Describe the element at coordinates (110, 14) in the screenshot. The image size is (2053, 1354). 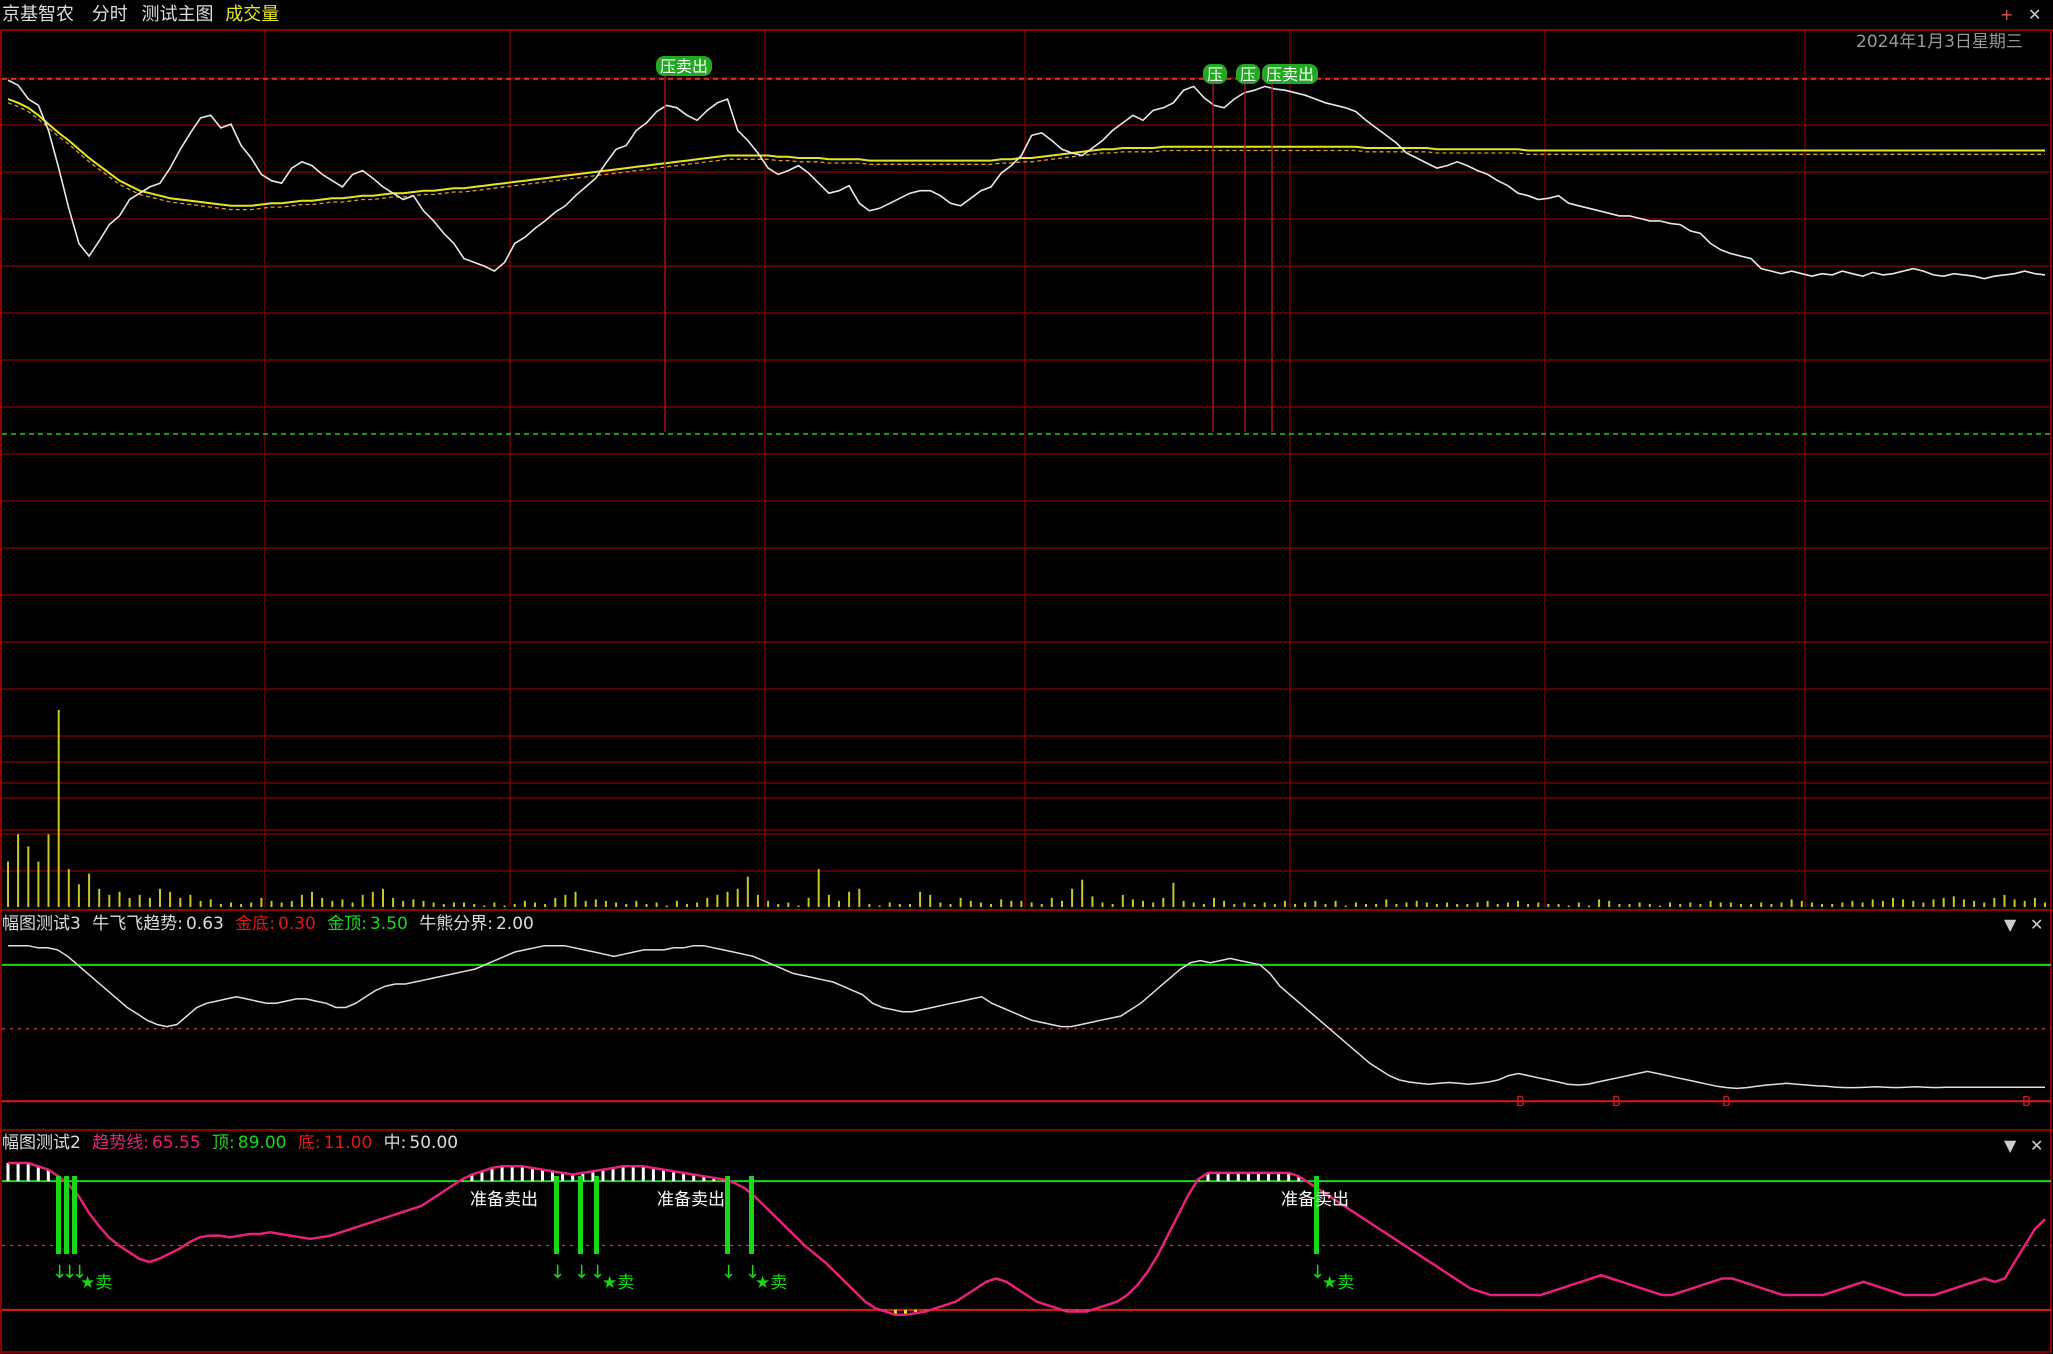
I see `mode-tab: 分时` at that location.